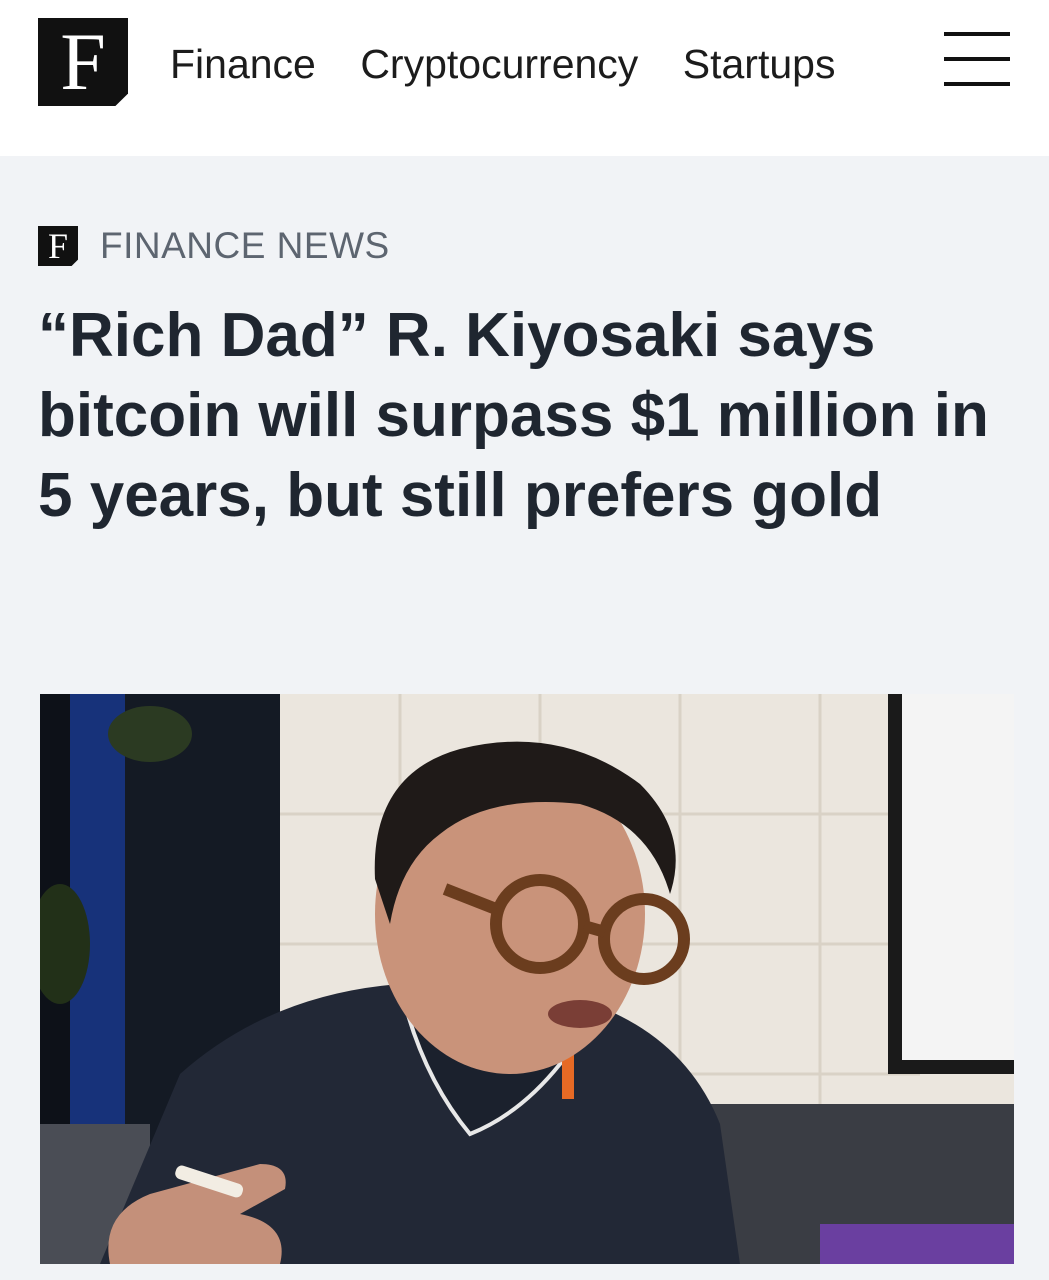 The image size is (1049, 1280). Describe the element at coordinates (499, 64) in the screenshot. I see `nav-item-cryptocurrency: Cryptocurrency` at that location.